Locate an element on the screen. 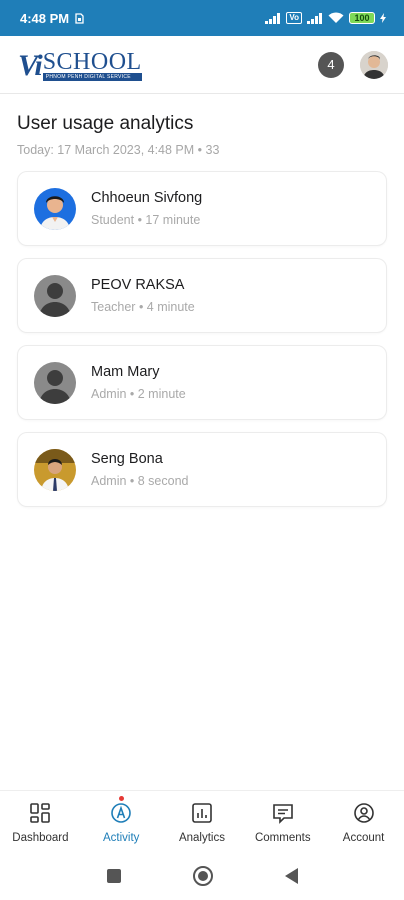 Image resolution: width=404 pixels, height=900 pixels. status-time: 4:48 PM is located at coordinates (45, 18).